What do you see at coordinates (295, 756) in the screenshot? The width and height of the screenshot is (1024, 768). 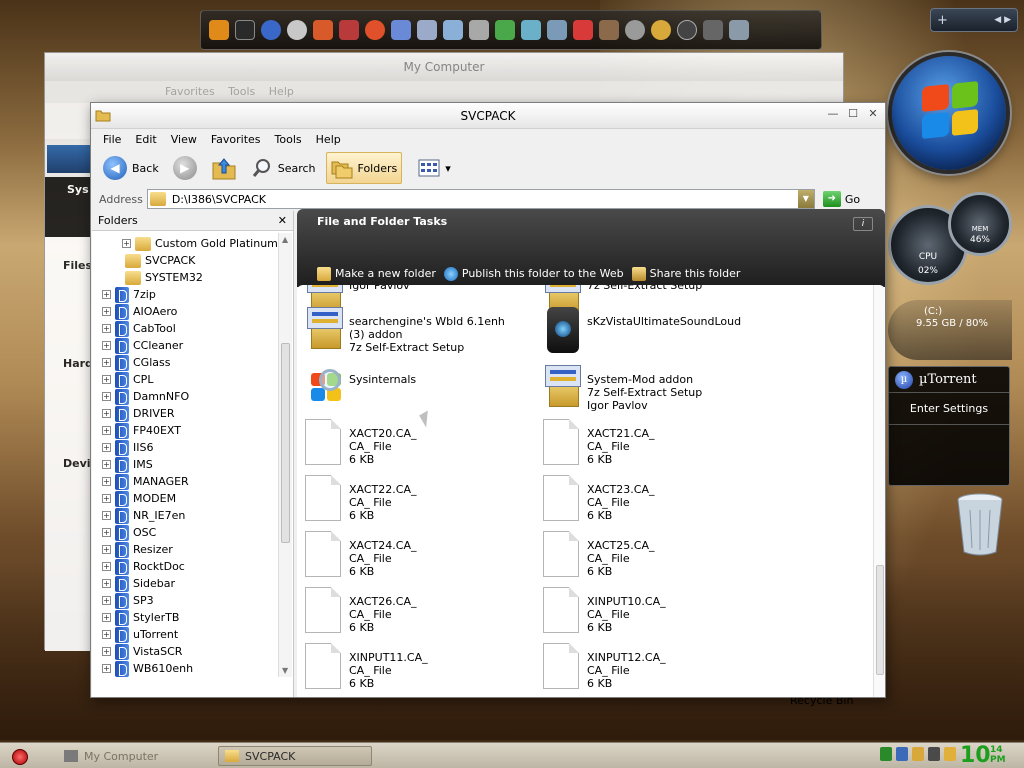 I see `taskbar-svcpack: SVCPACK` at bounding box center [295, 756].